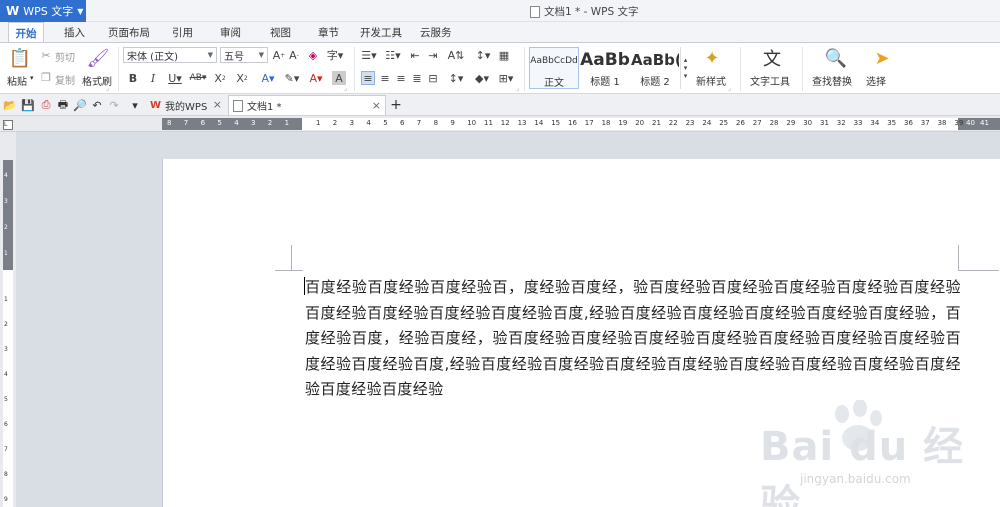  I want to click on undo-icon: ↶, so click(97, 105).